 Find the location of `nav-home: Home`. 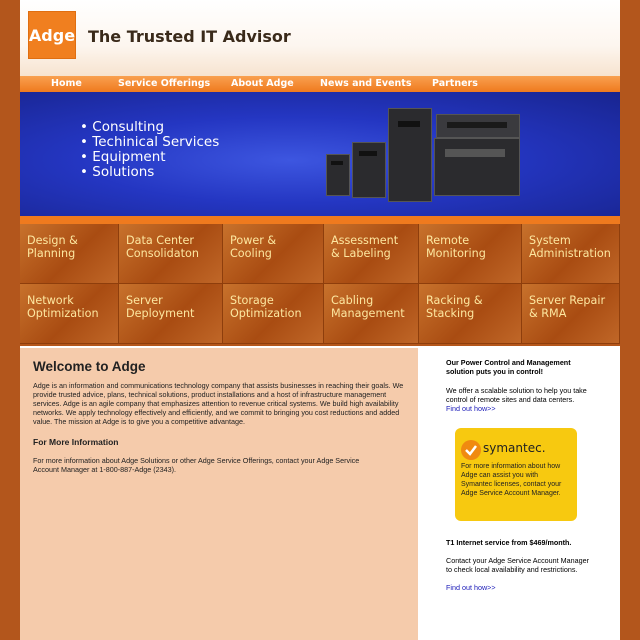

nav-home: Home is located at coordinates (66, 83).